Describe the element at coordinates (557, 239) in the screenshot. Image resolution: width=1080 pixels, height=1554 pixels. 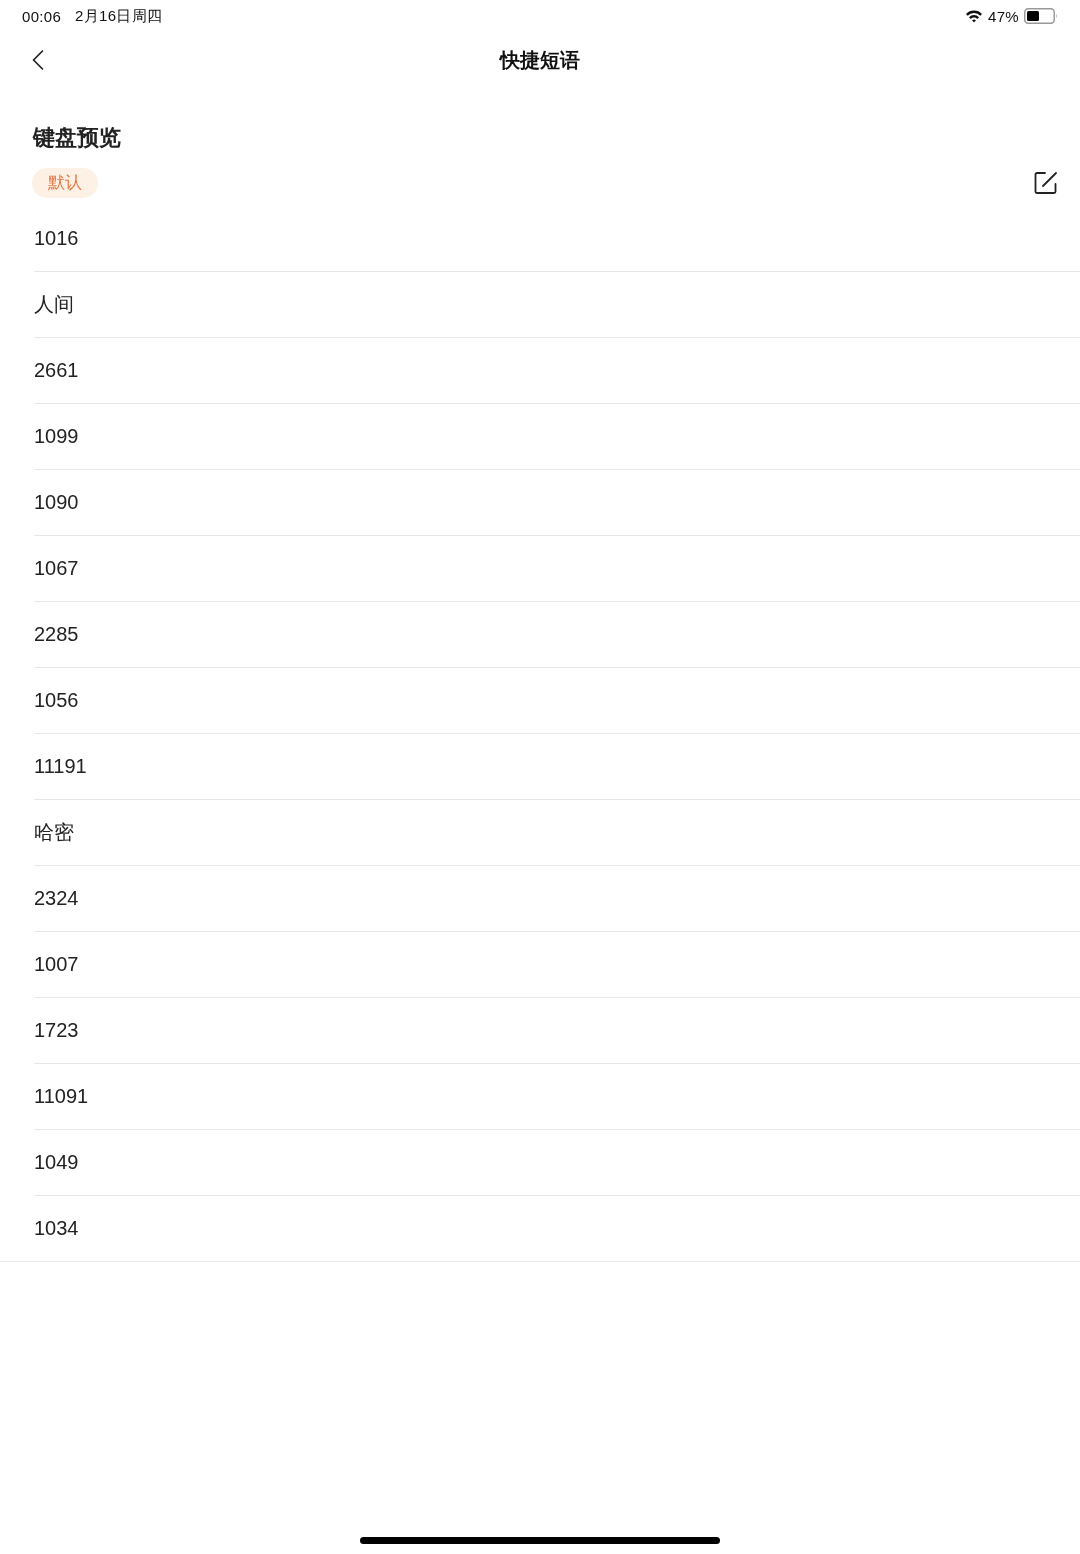
I see `phrase-item: 1016` at that location.